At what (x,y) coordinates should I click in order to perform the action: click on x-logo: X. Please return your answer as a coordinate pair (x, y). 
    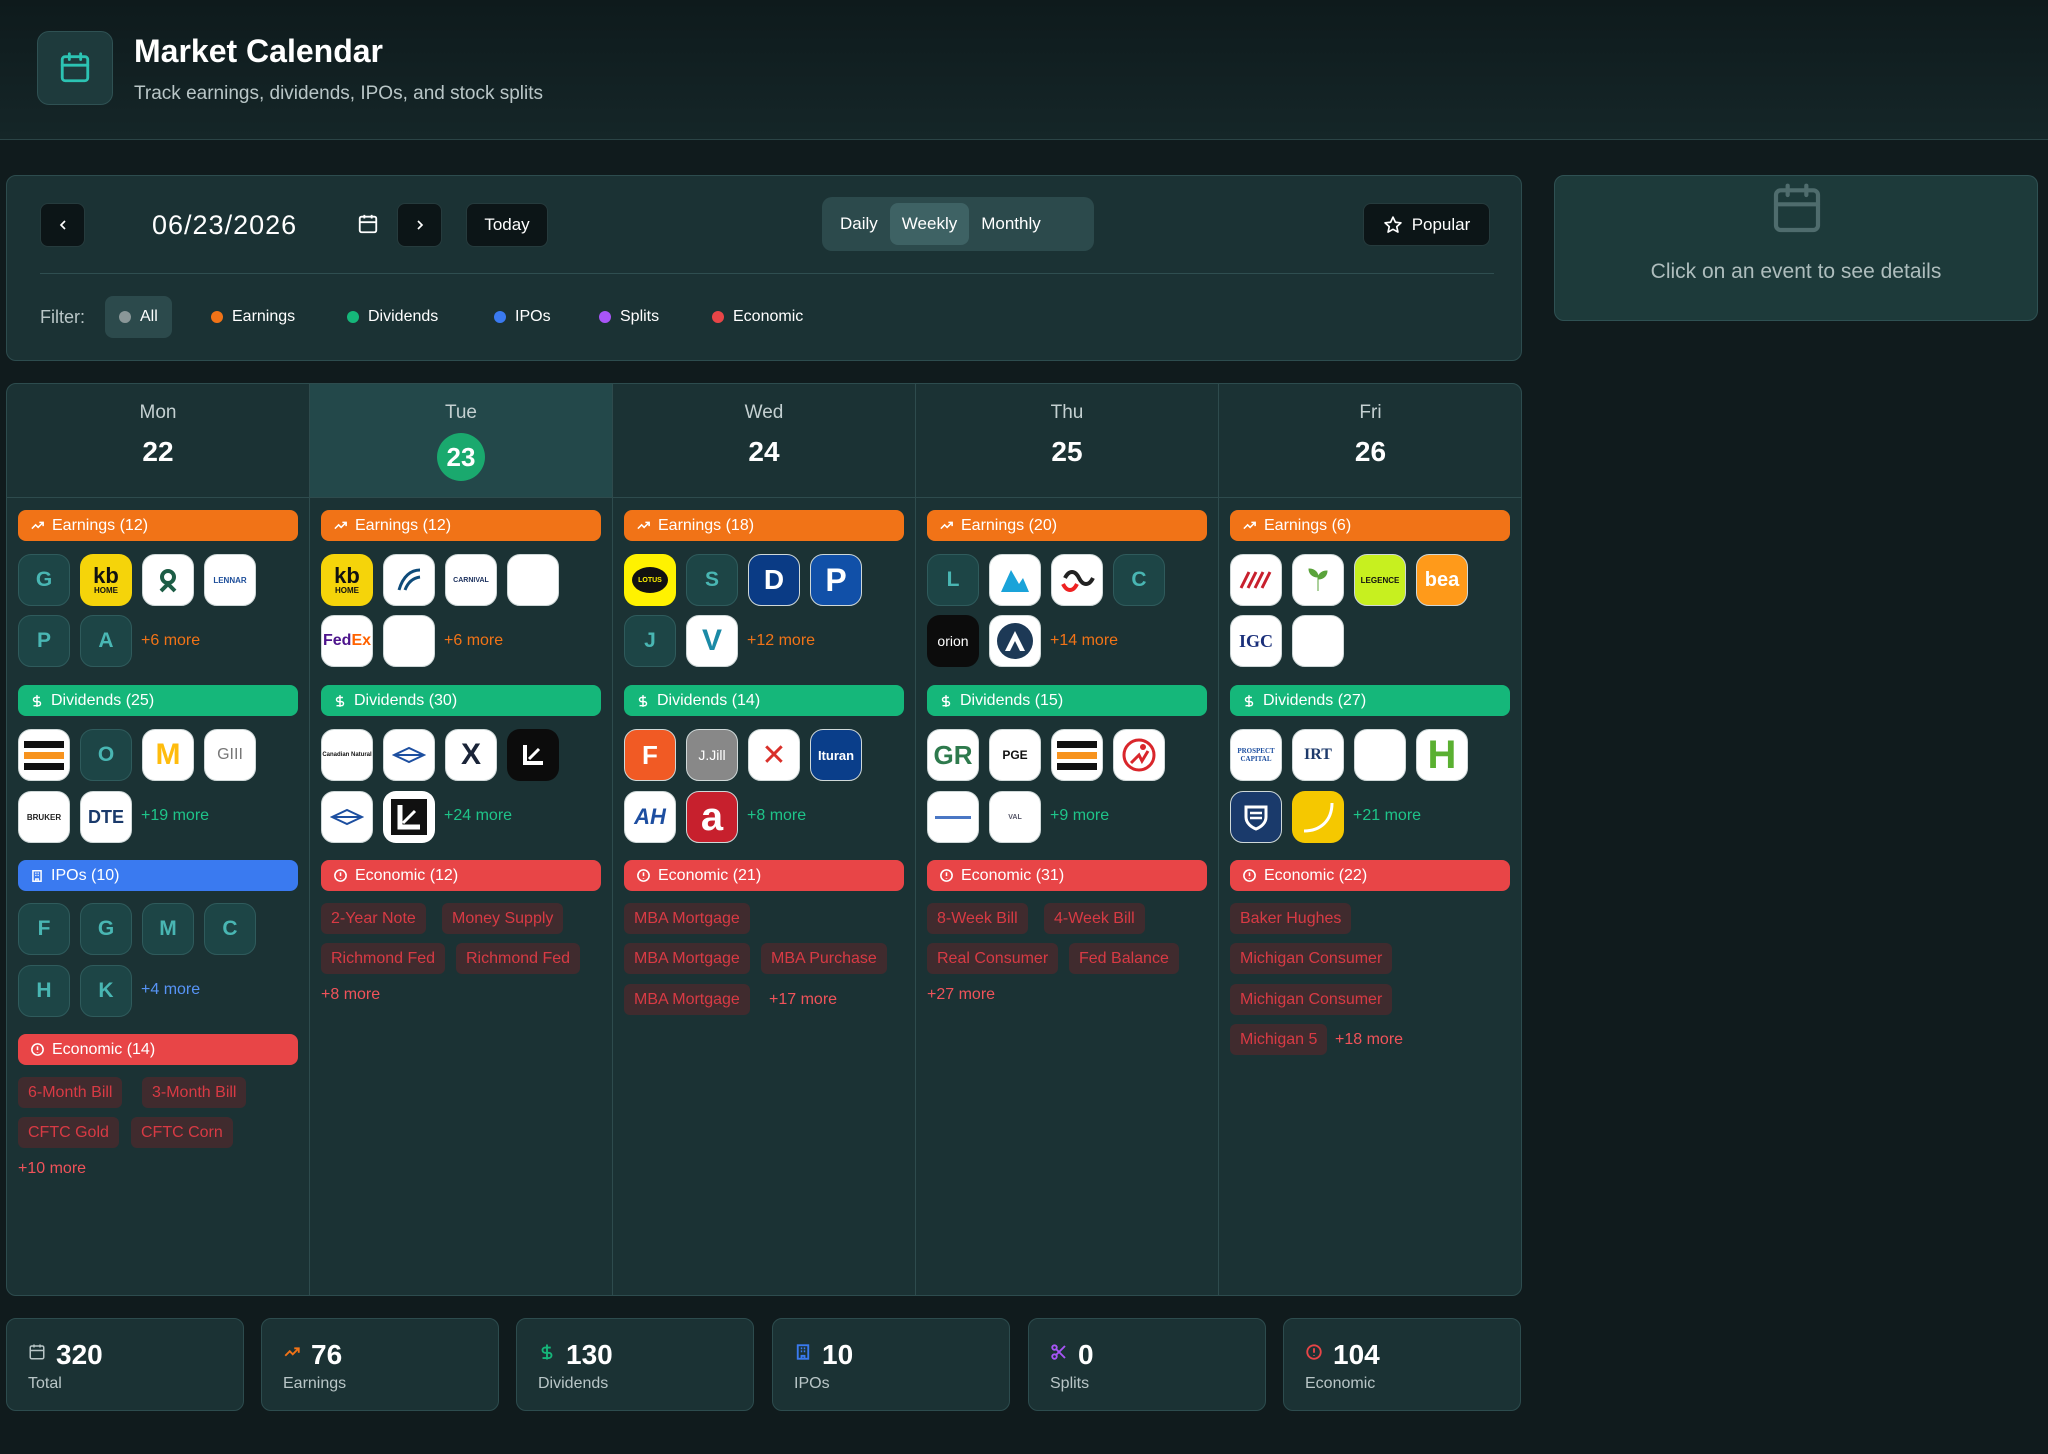
    Looking at the image, I should click on (471, 755).